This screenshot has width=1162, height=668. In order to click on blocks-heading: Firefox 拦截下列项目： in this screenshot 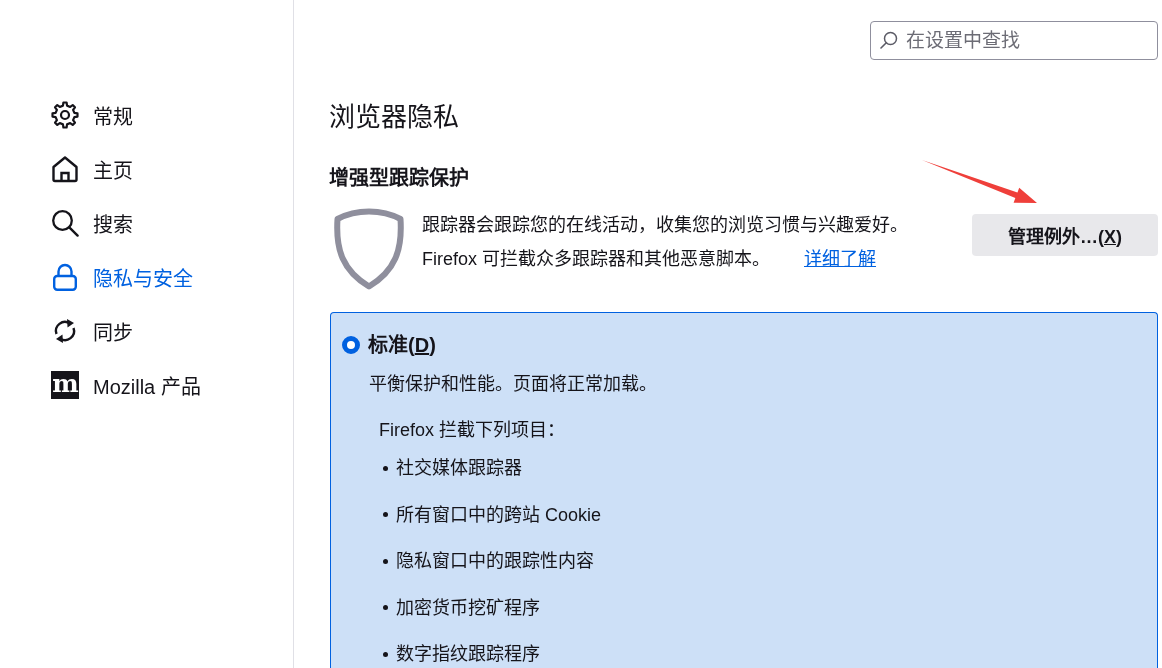, I will do `click(472, 430)`.